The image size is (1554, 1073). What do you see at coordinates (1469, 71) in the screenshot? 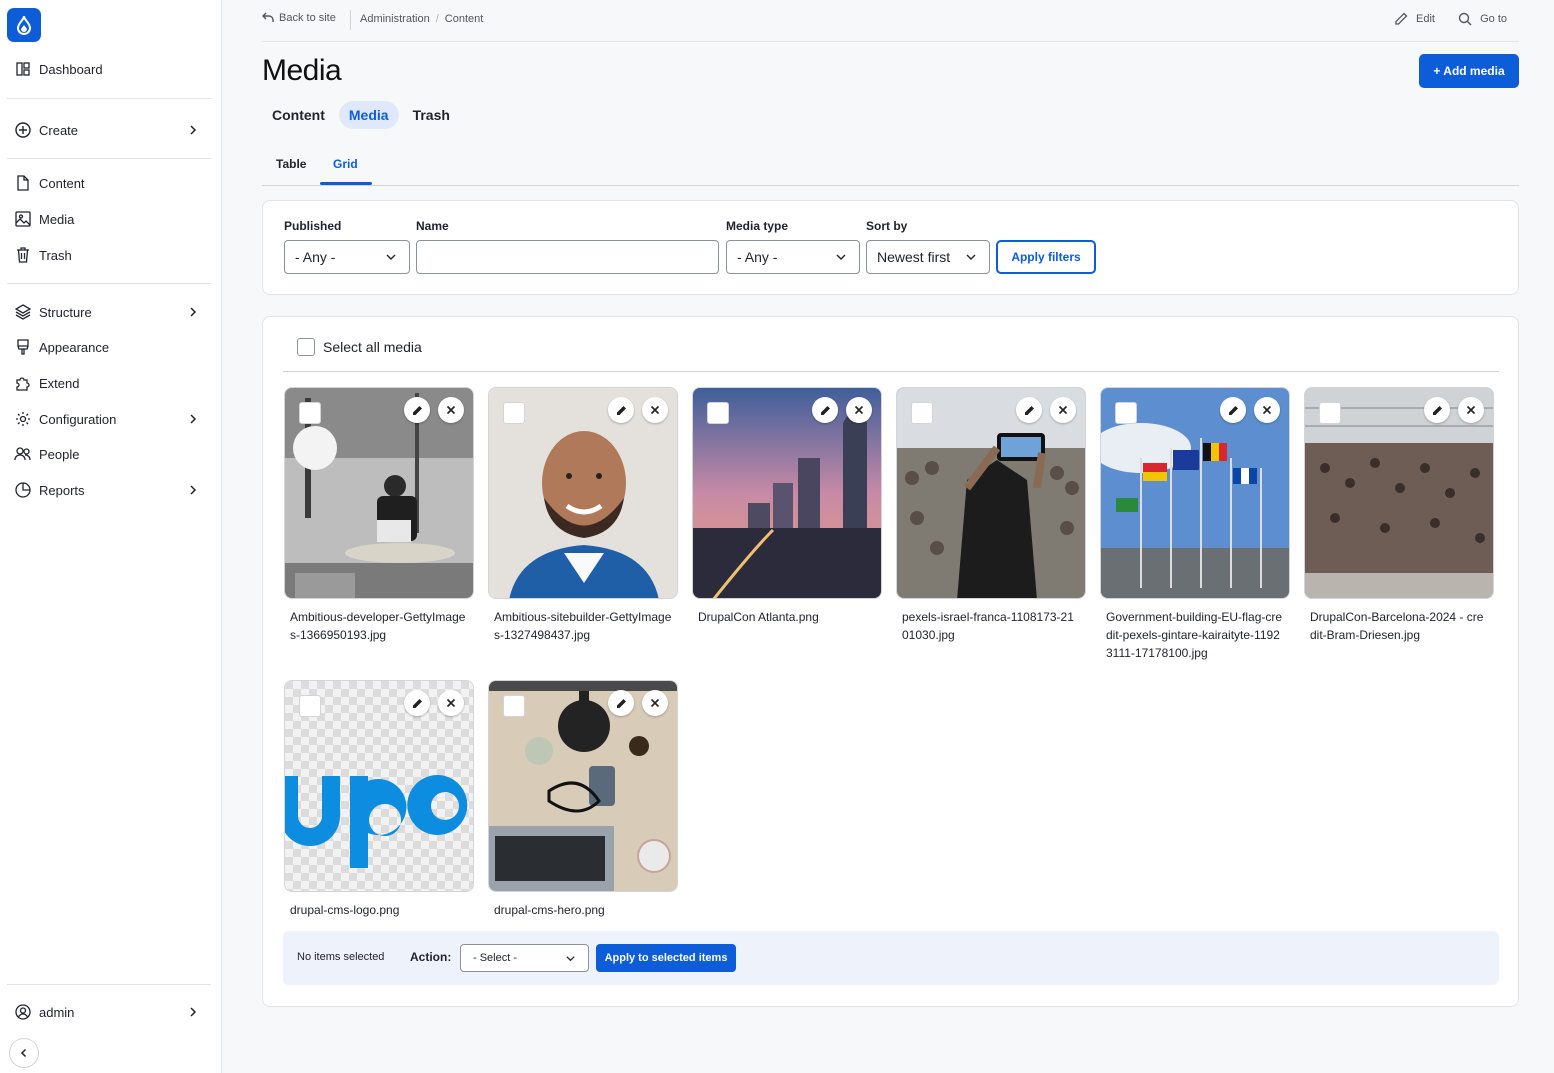
I see `add-media-button: + Add media` at bounding box center [1469, 71].